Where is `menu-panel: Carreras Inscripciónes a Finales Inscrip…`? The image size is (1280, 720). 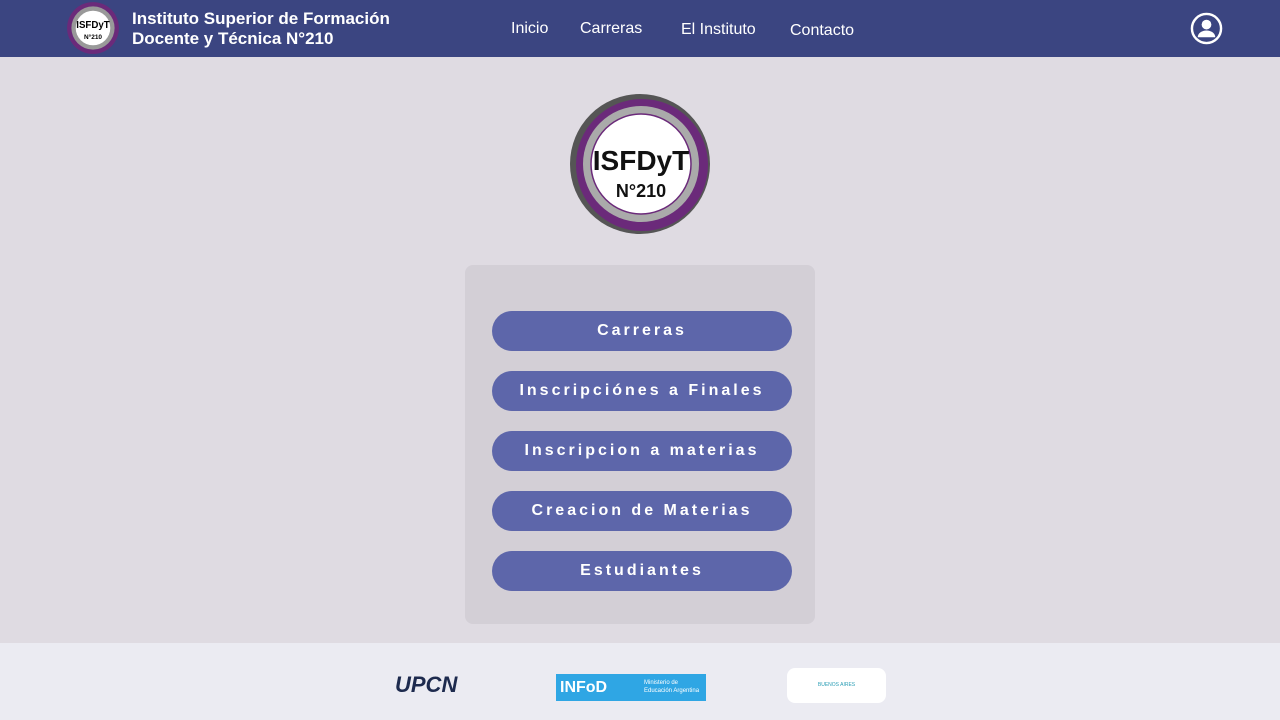
menu-panel: Carreras Inscripciónes a Finales Inscrip… is located at coordinates (640, 444).